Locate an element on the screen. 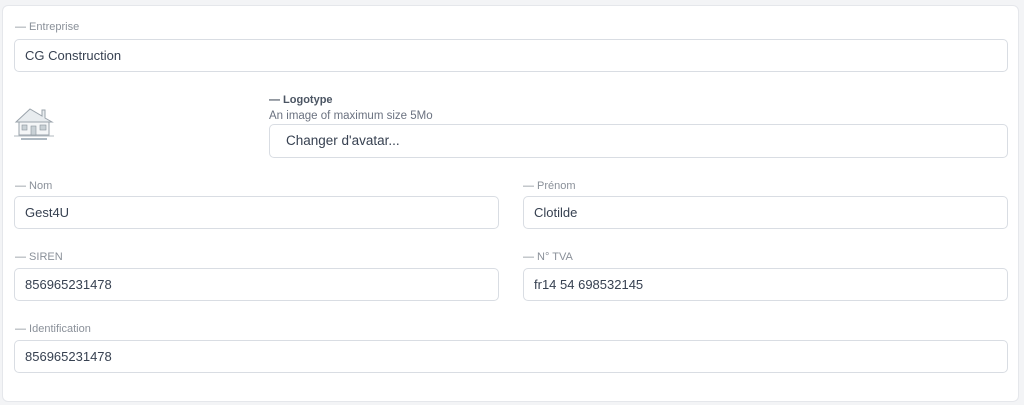 Image resolution: width=1024 pixels, height=405 pixels. house-logo-icon is located at coordinates (34, 124).